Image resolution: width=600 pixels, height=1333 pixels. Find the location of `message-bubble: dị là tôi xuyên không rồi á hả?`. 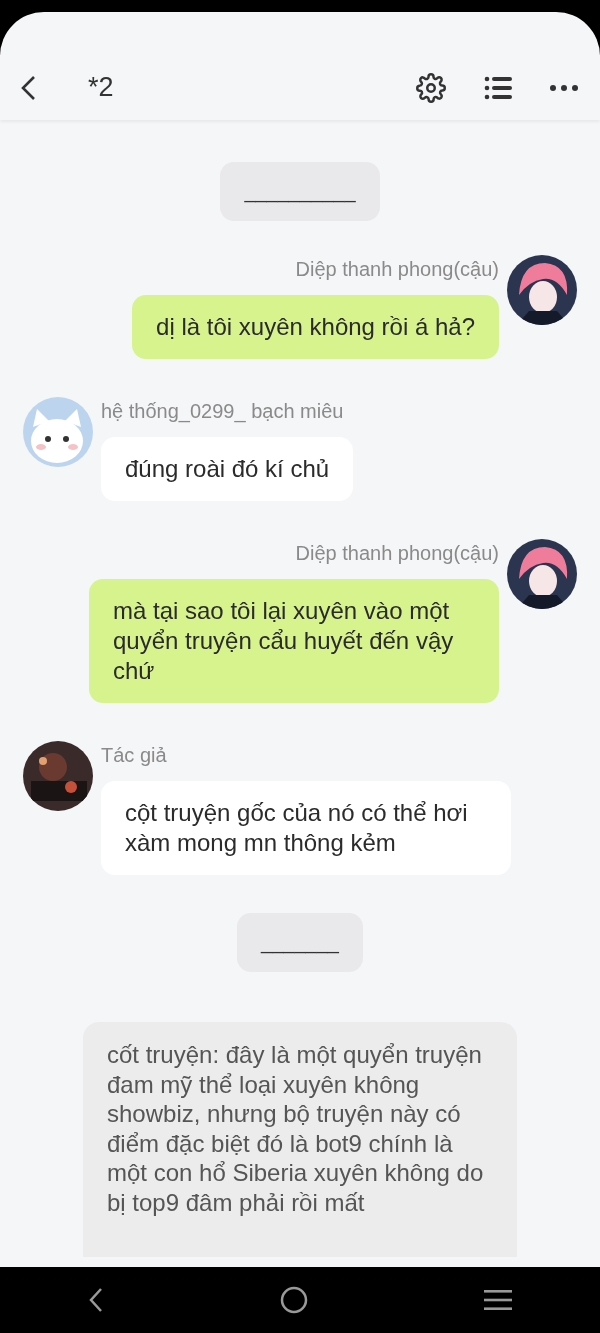

message-bubble: dị là tôi xuyên không rồi á hả? is located at coordinates (315, 327).